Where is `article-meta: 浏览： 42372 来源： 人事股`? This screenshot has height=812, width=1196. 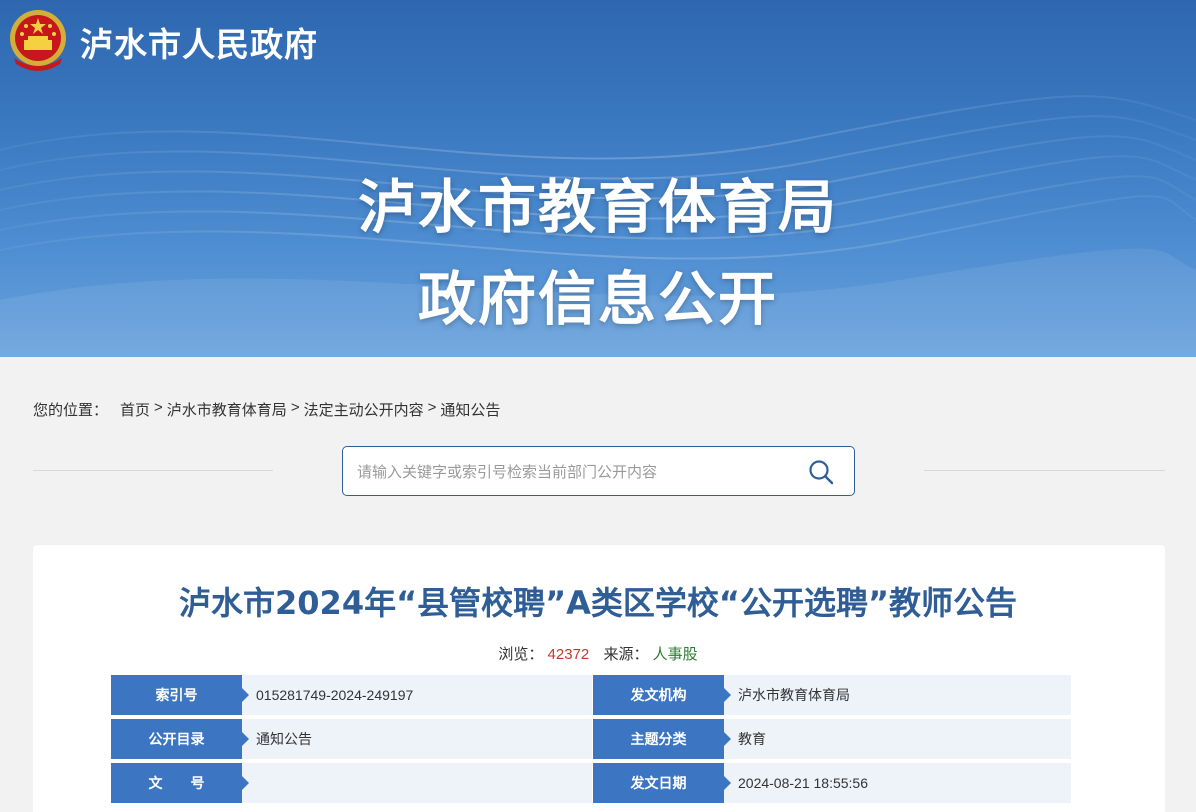
article-meta: 浏览： 42372 来源： 人事股 is located at coordinates (598, 653).